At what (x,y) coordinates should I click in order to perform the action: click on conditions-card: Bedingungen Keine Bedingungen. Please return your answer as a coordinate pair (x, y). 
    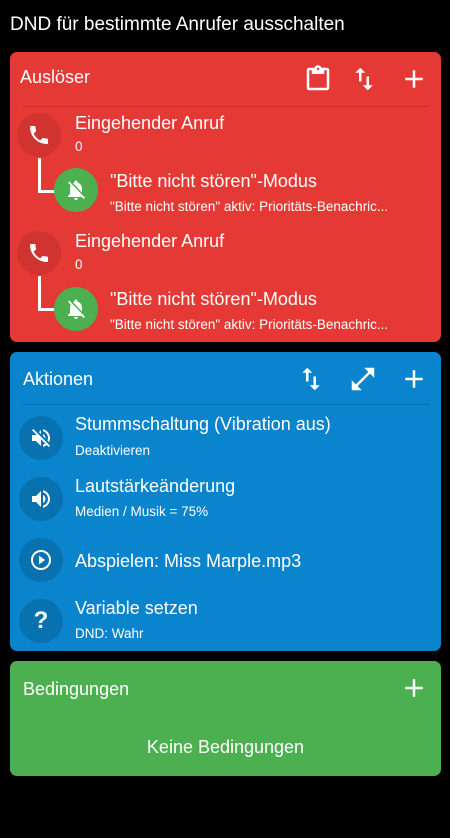
    Looking at the image, I should click on (225, 718).